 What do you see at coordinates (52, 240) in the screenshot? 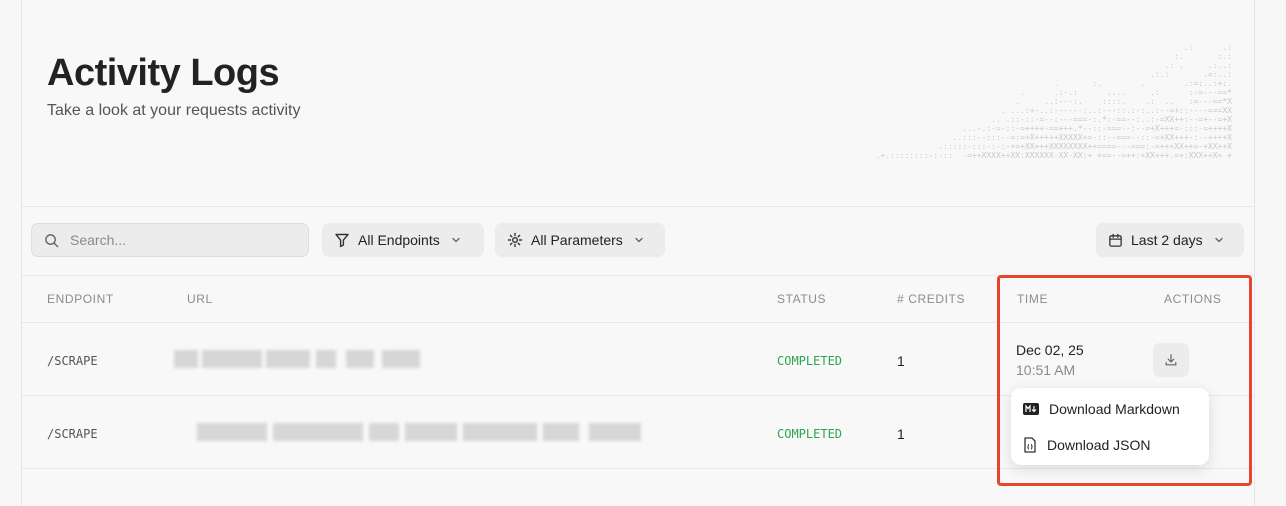
I see `search-icon` at bounding box center [52, 240].